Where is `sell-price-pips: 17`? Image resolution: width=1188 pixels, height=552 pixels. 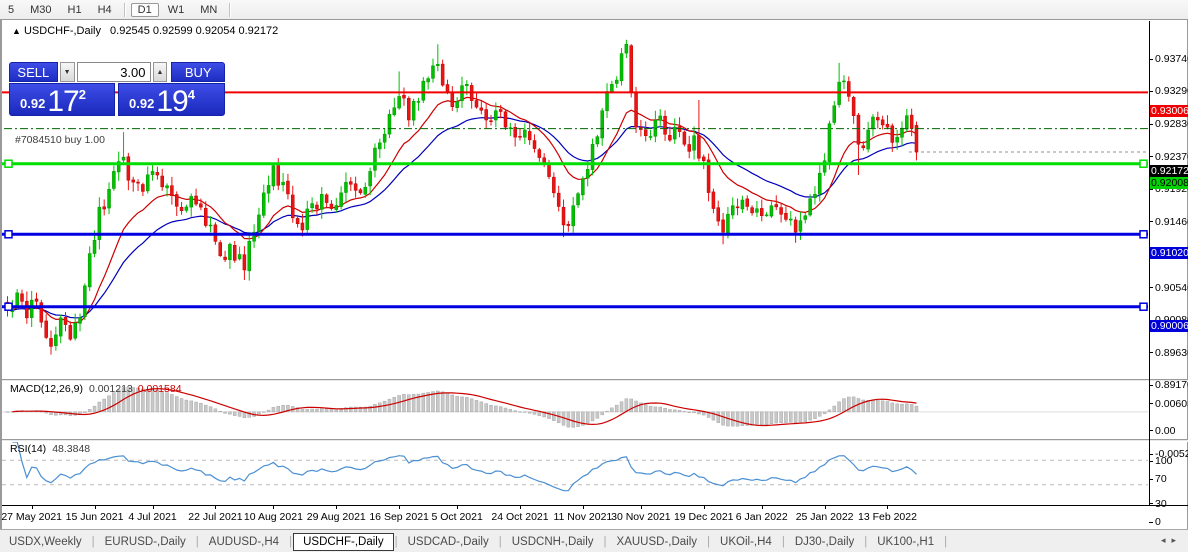
sell-price-pips: 17 is located at coordinates (63, 101).